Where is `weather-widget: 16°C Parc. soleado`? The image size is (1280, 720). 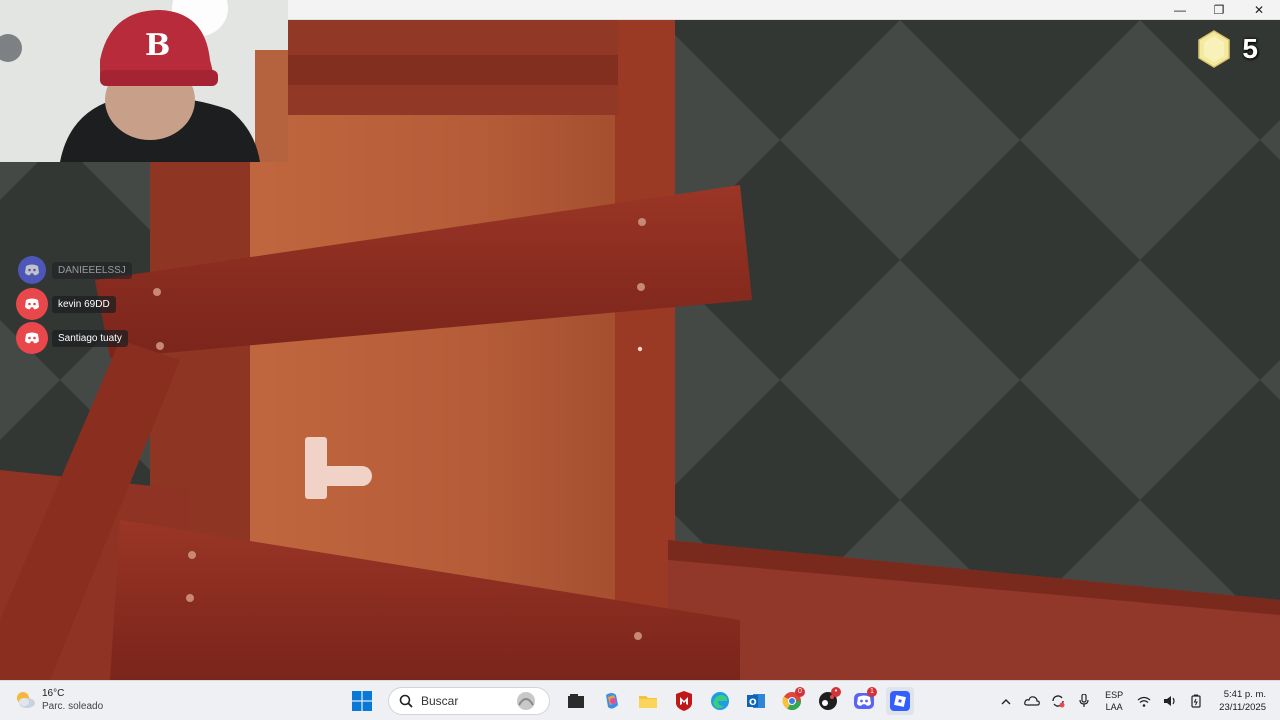
weather-widget: 16°C Parc. soleado is located at coordinates (58, 700).